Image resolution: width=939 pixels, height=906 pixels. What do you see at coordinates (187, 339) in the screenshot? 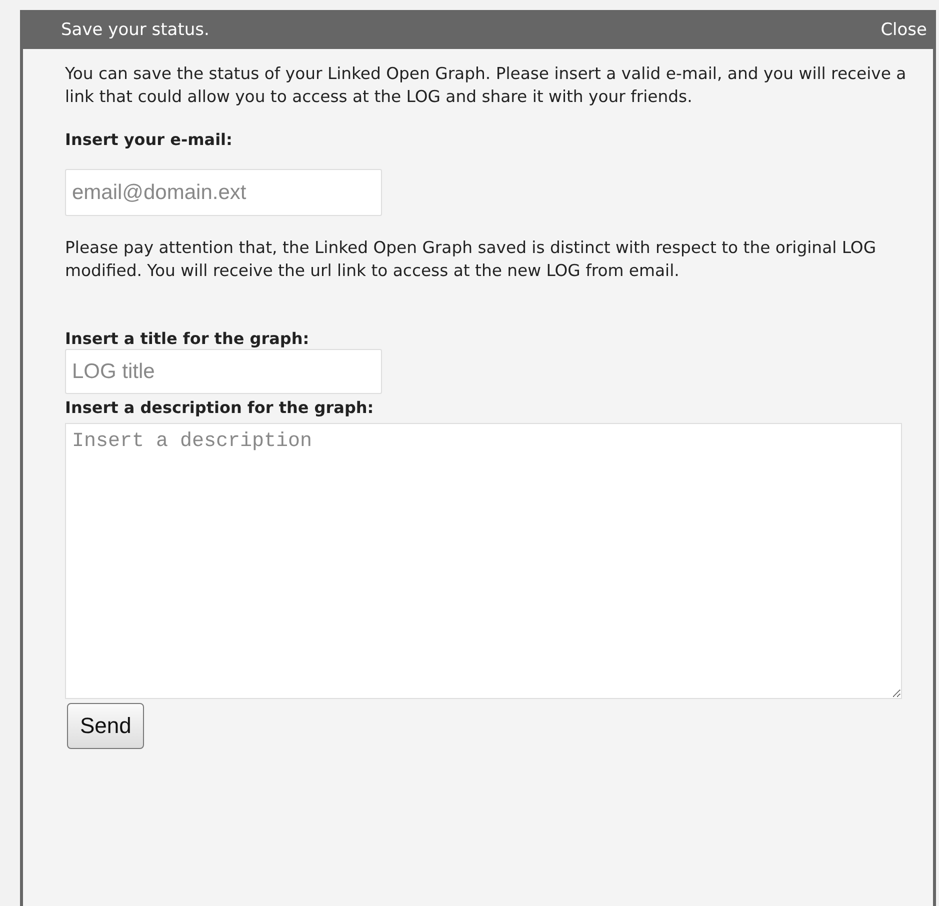
I see `title-label: Insert a title for the graph:` at bounding box center [187, 339].